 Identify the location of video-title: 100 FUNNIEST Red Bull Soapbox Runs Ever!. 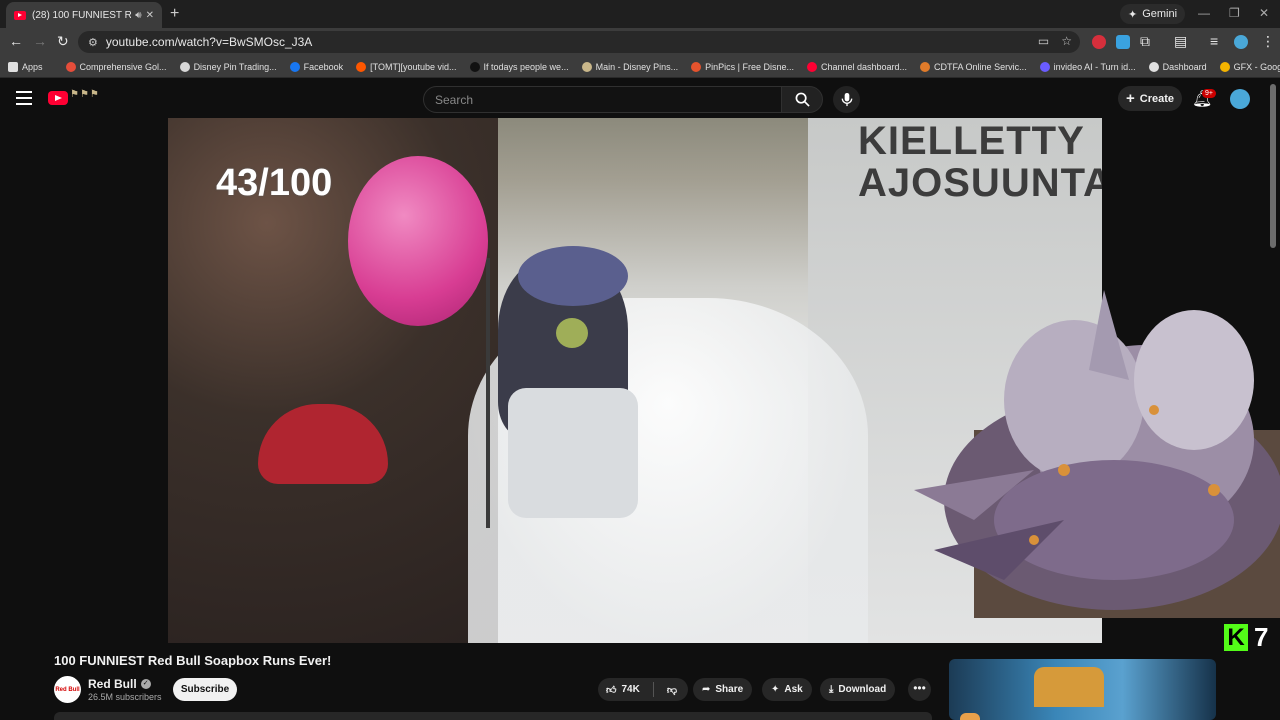
(193, 660).